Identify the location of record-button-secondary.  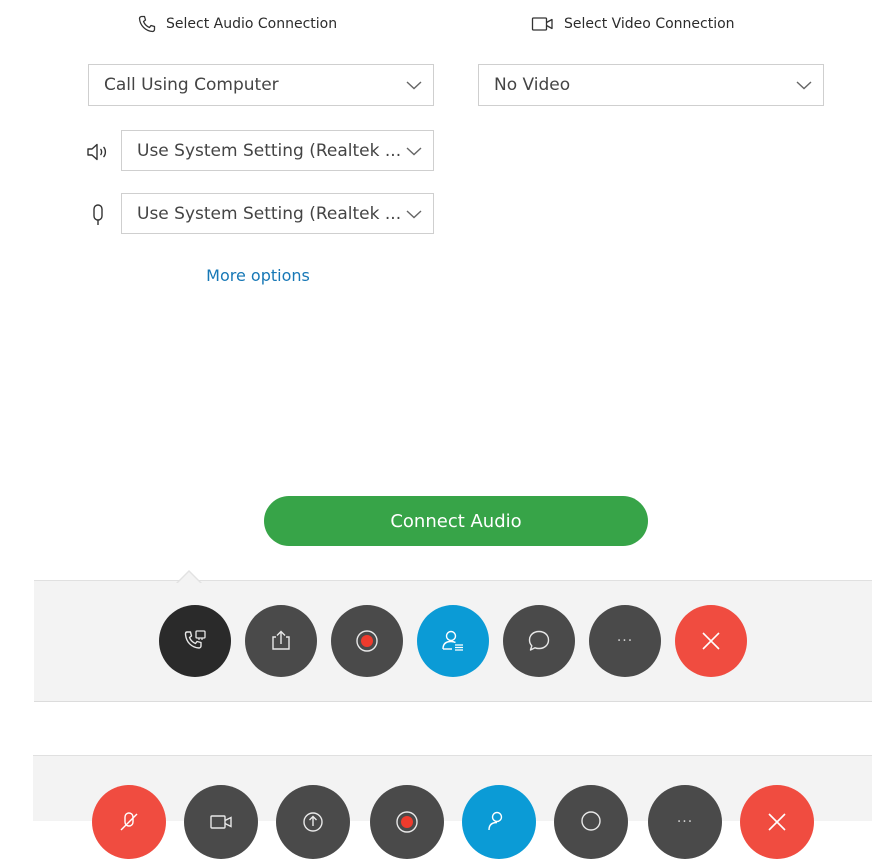
(407, 822).